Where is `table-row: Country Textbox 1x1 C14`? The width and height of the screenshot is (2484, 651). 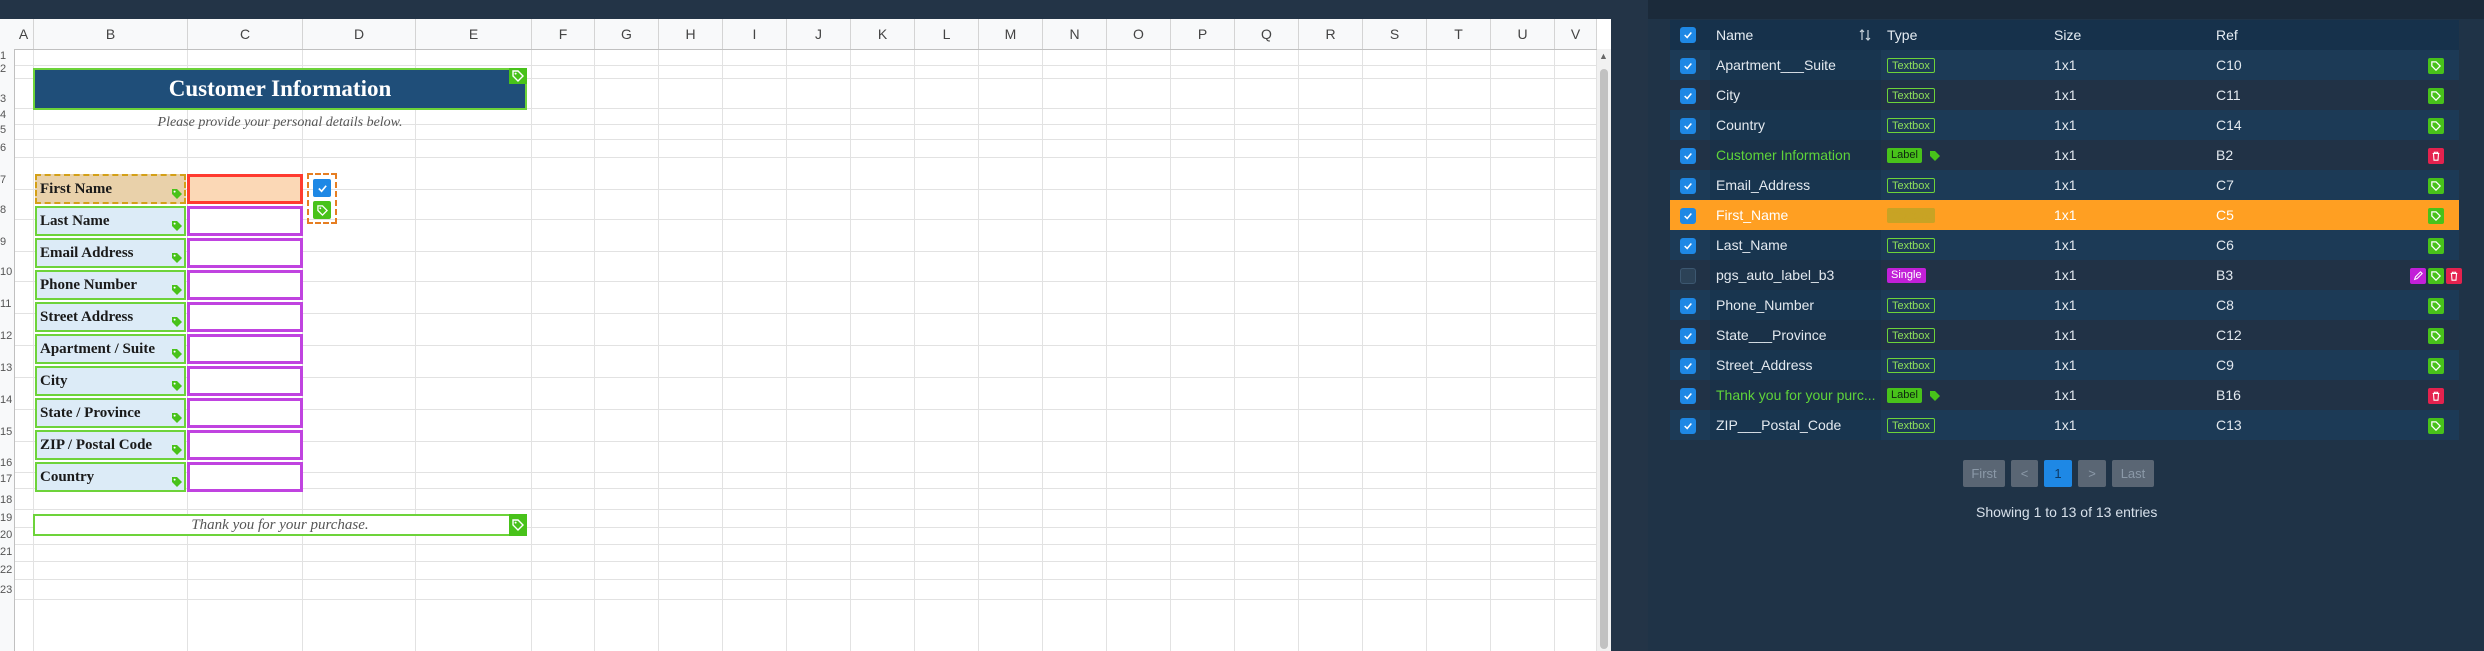 table-row: Country Textbox 1x1 C14 is located at coordinates (2064, 125).